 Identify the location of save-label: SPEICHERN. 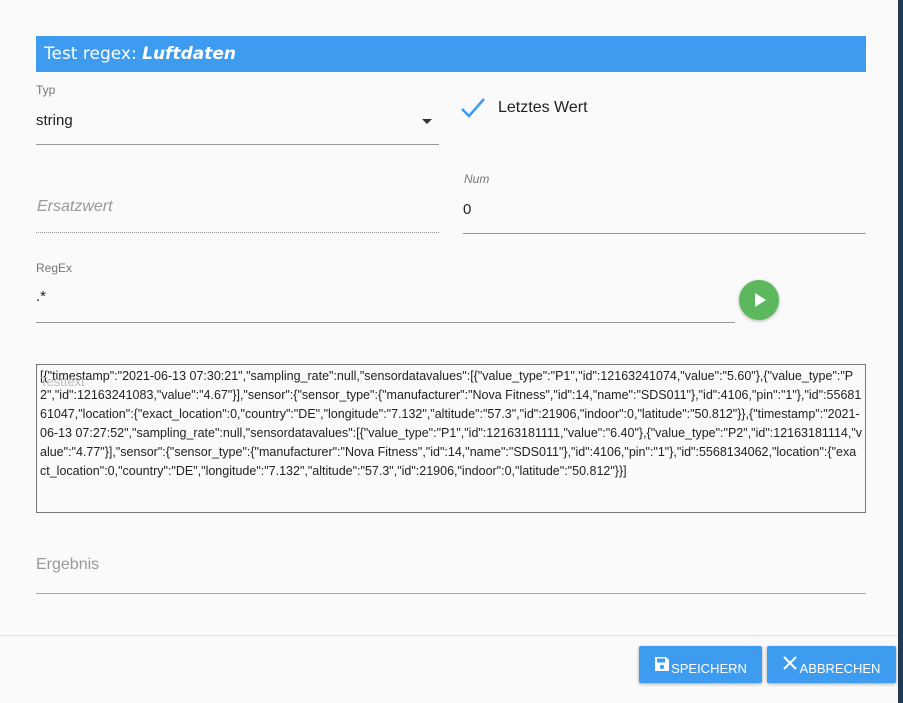
(709, 668).